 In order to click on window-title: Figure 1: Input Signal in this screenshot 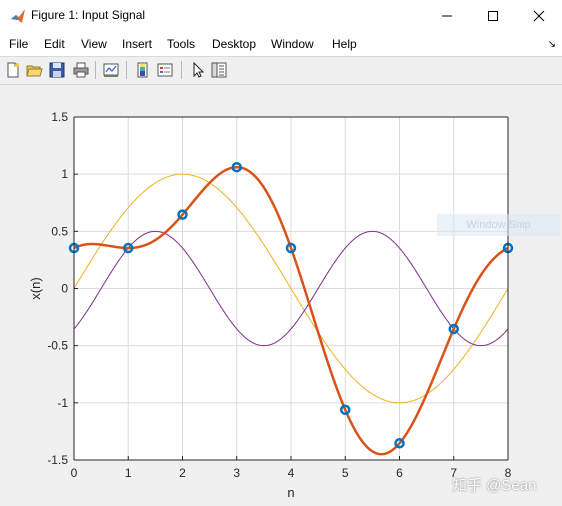, I will do `click(88, 15)`.